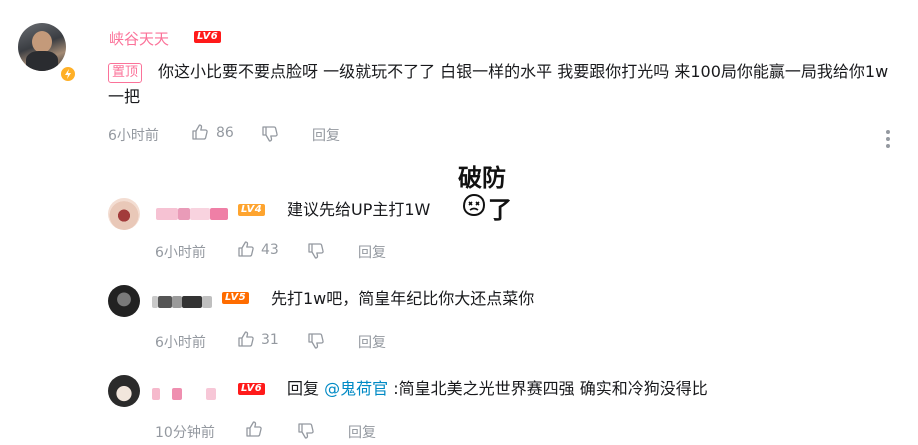  Describe the element at coordinates (359, 209) in the screenshot. I see `reply-text: 建议先给UP主打1W` at that location.